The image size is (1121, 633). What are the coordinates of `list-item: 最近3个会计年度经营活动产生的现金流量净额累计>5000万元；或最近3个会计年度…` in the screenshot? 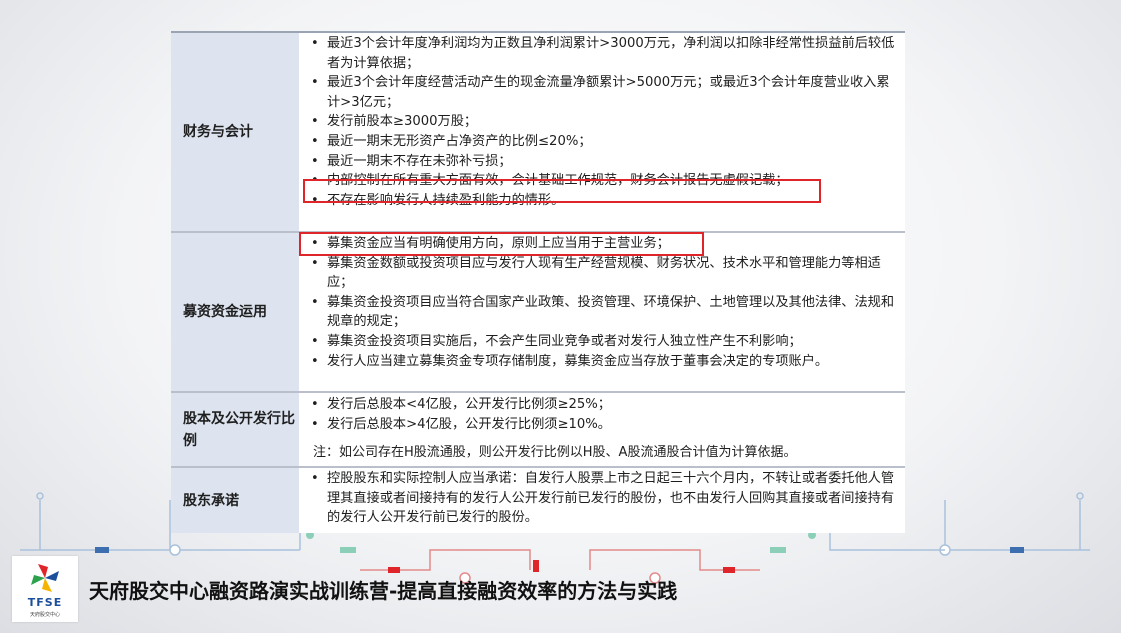 It's located at (603, 92).